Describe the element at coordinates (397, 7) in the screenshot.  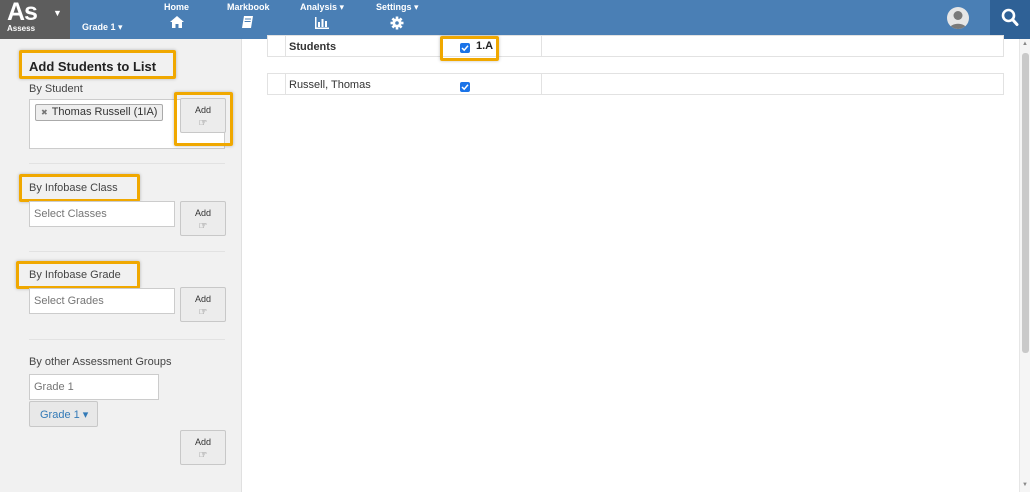
I see `nav-settings-label: Settings ▾` at that location.